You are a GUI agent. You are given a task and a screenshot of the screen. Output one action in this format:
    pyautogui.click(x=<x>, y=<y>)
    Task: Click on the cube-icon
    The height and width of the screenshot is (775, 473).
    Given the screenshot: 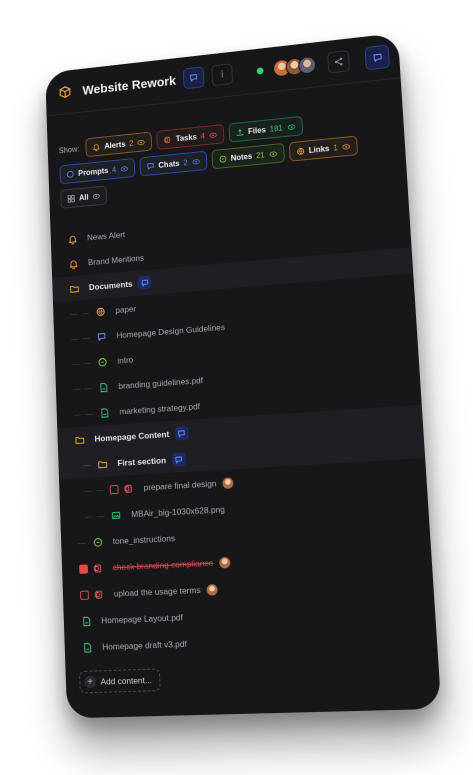 What is the action you would take?
    pyautogui.click(x=64, y=92)
    